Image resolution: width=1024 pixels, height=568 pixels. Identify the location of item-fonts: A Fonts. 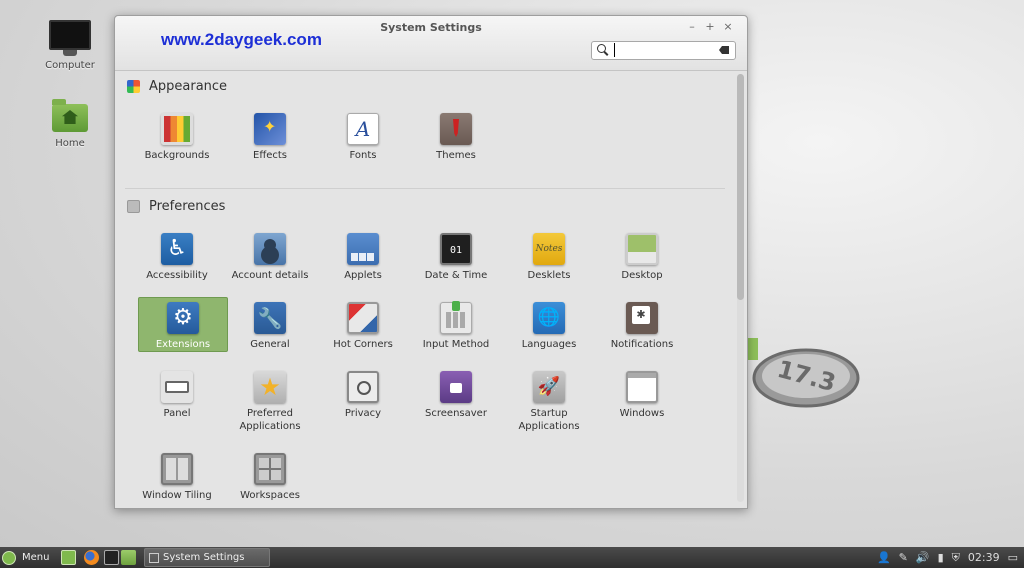
(363, 139).